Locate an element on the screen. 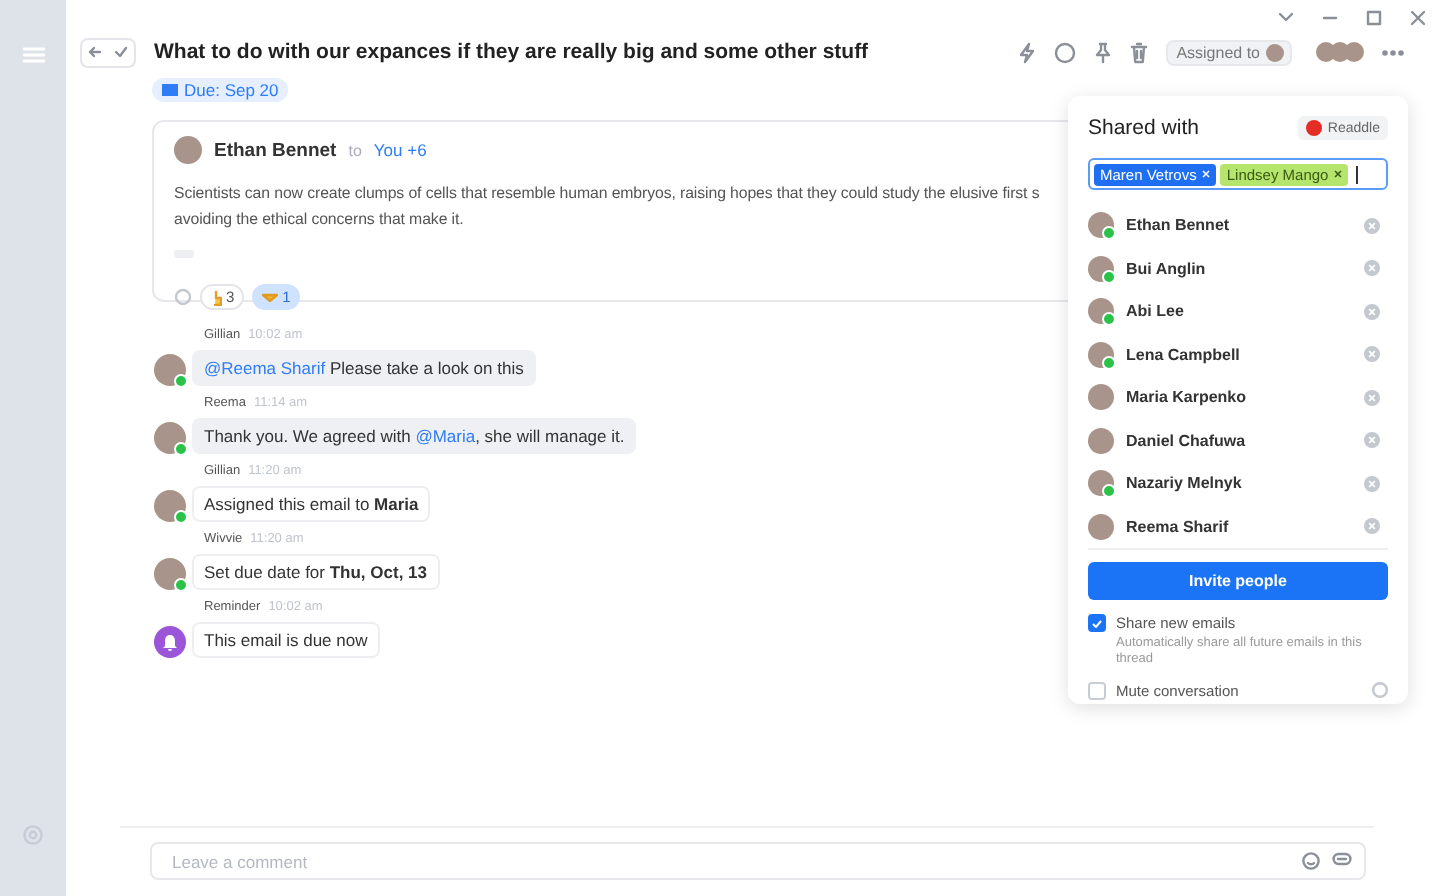 The width and height of the screenshot is (1440, 896). reminder-bell-icon is located at coordinates (170, 642).